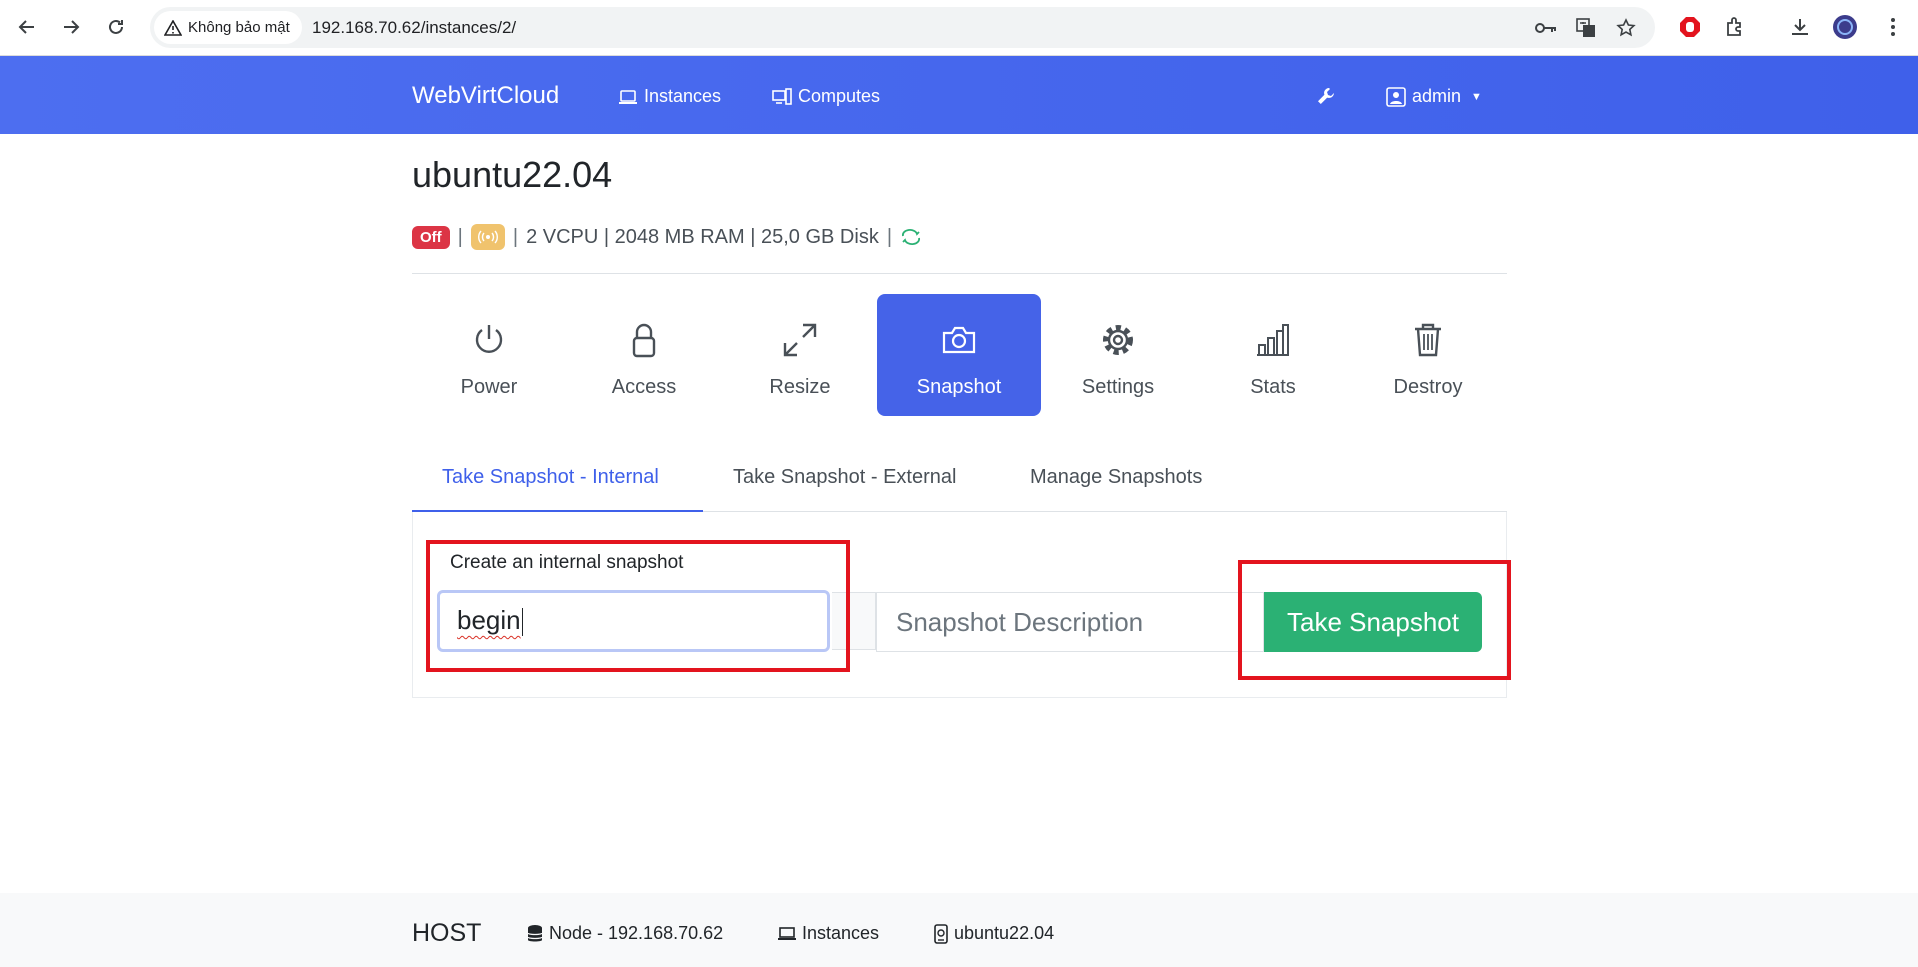 The width and height of the screenshot is (1918, 967). What do you see at coordinates (1437, 96) in the screenshot?
I see `user-label: admin` at bounding box center [1437, 96].